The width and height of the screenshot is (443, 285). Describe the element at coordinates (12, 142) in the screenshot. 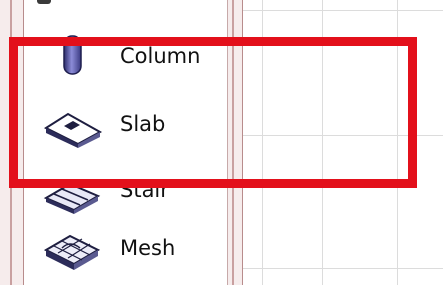

I see `window-frame-left` at that location.